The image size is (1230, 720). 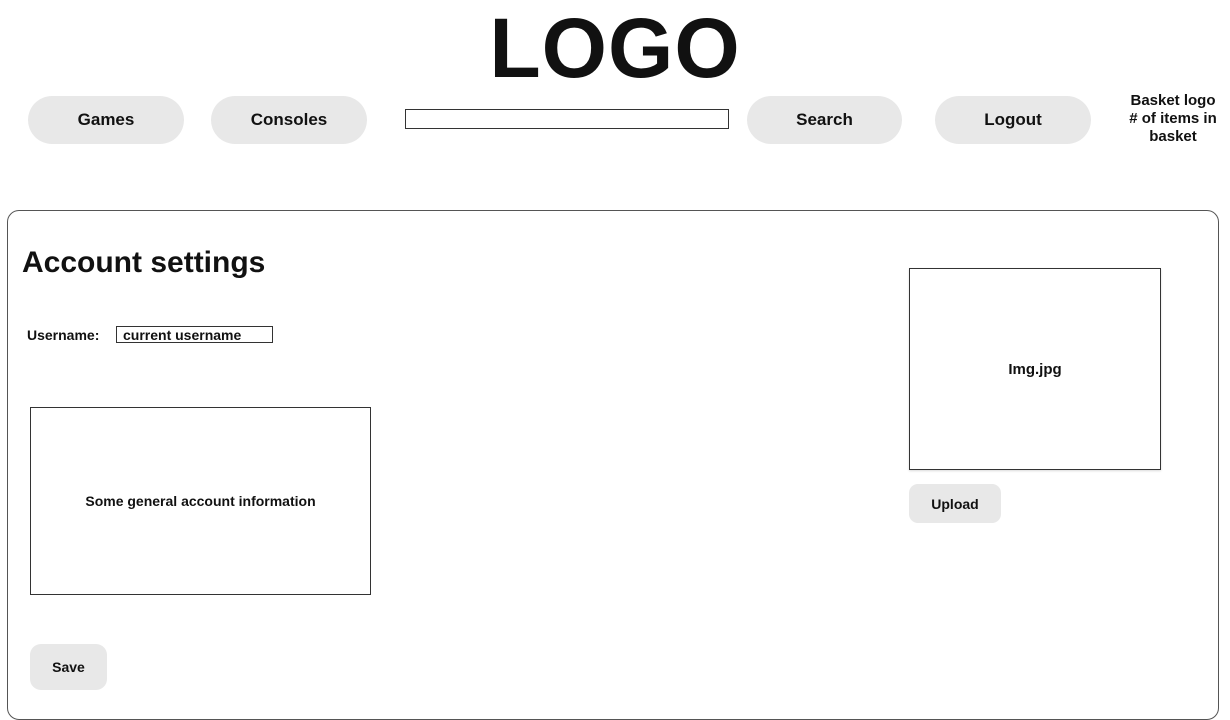 I want to click on search-button: Search, so click(x=824, y=120).